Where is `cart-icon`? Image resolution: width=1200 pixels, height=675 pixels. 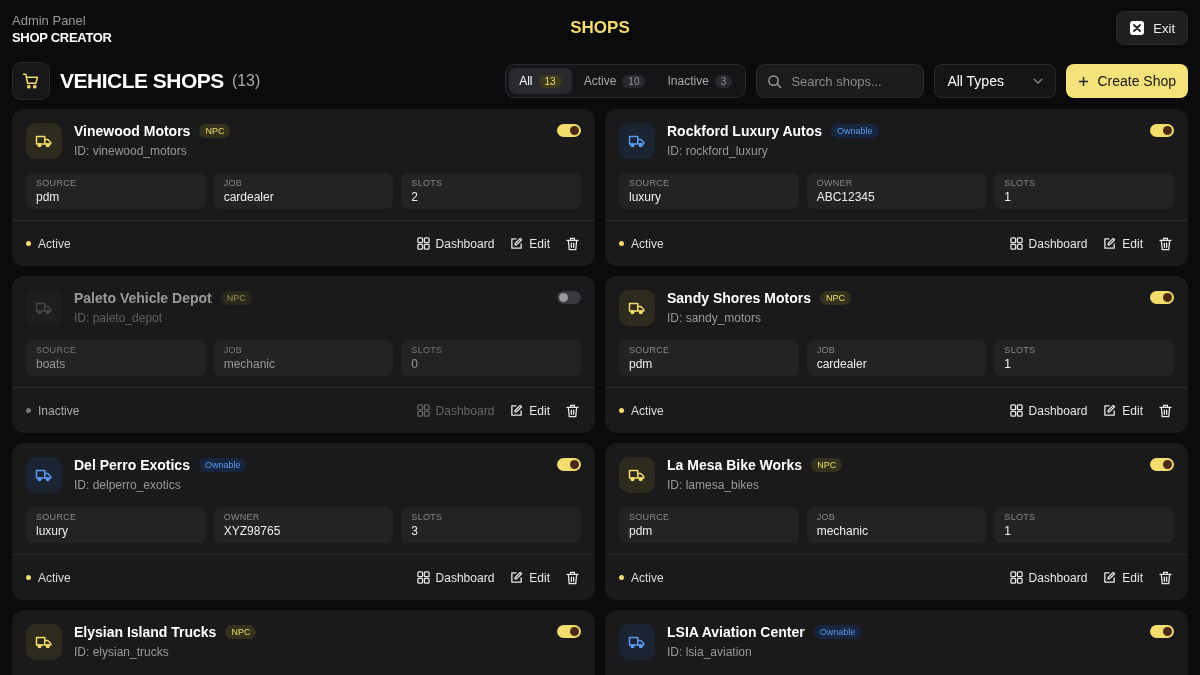
cart-icon is located at coordinates (31, 81).